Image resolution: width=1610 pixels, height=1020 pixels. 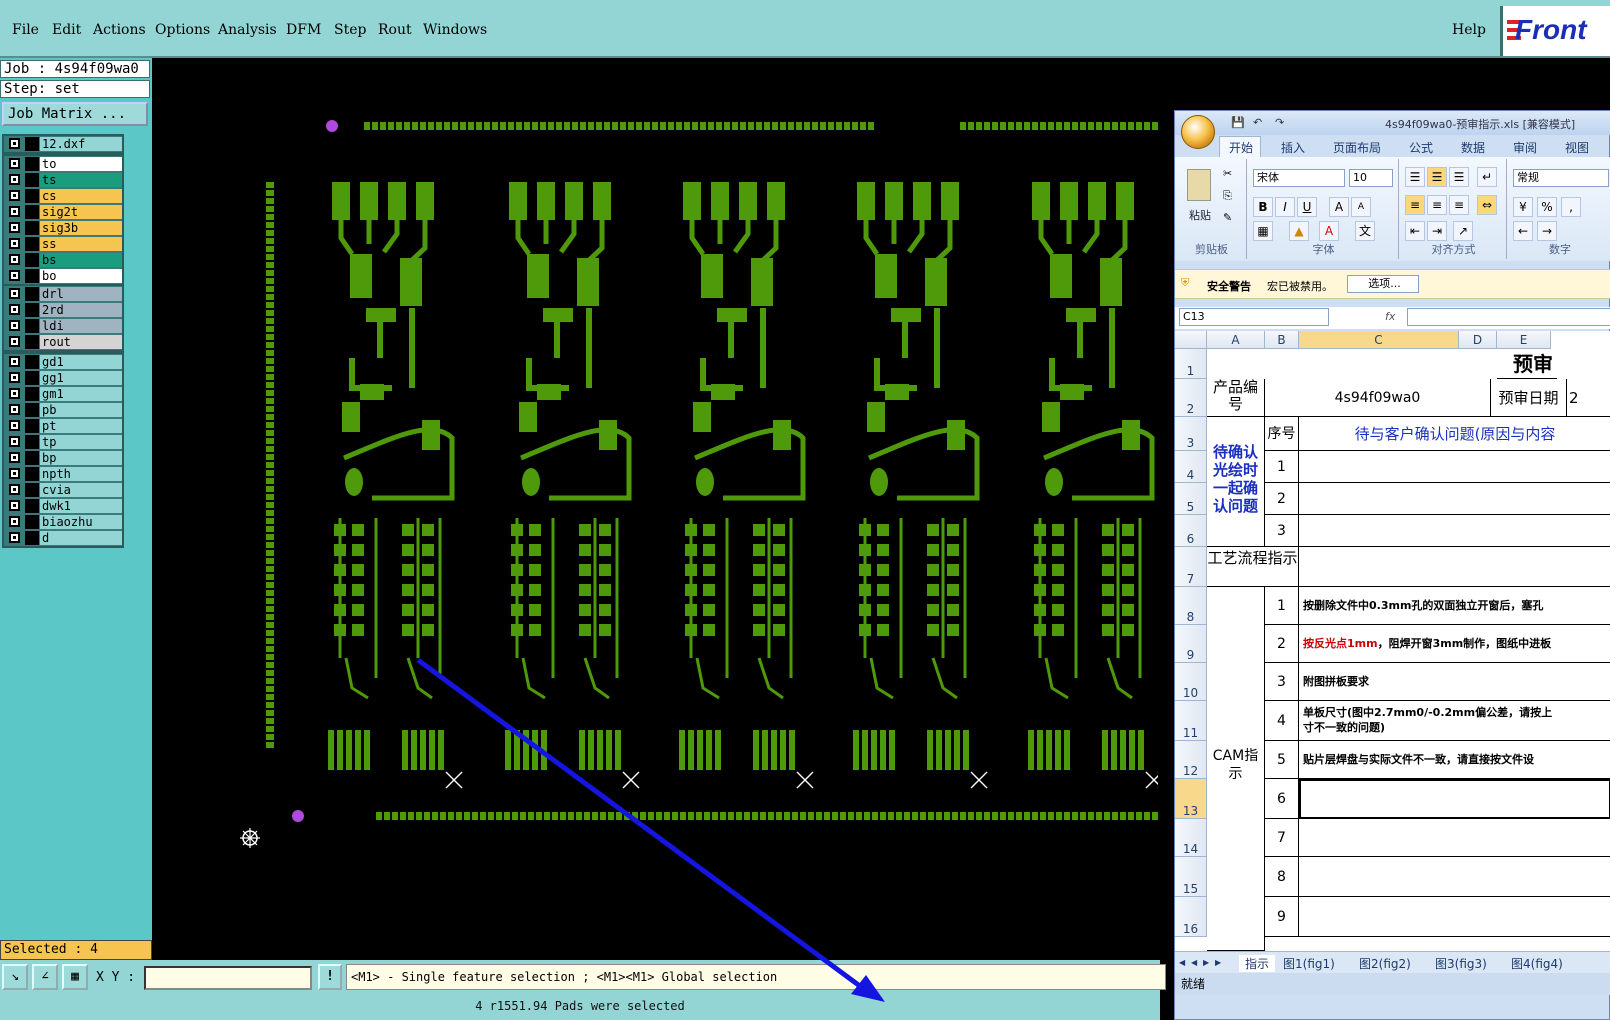 I want to click on save-icon: 💾, so click(x=1238, y=122).